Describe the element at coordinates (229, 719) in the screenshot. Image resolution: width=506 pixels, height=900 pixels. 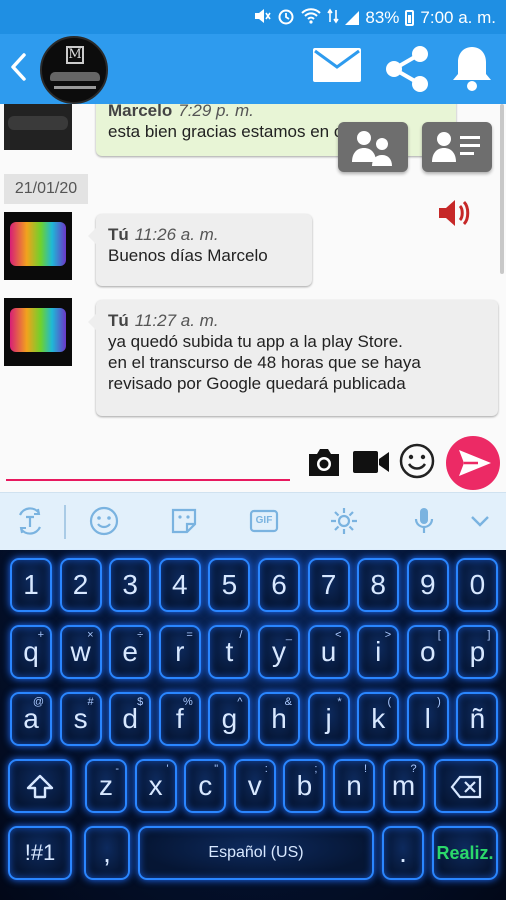
I see `key-g: g ^` at that location.